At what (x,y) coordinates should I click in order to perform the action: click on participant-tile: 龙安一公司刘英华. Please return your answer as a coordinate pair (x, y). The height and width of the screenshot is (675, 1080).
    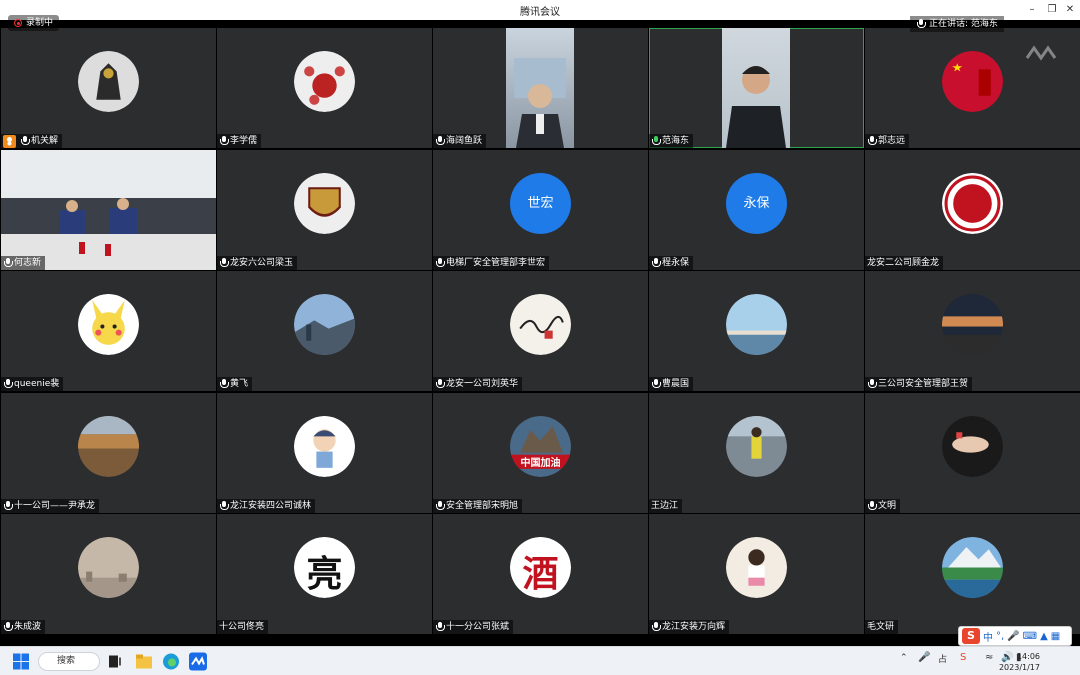
    Looking at the image, I should click on (540, 331).